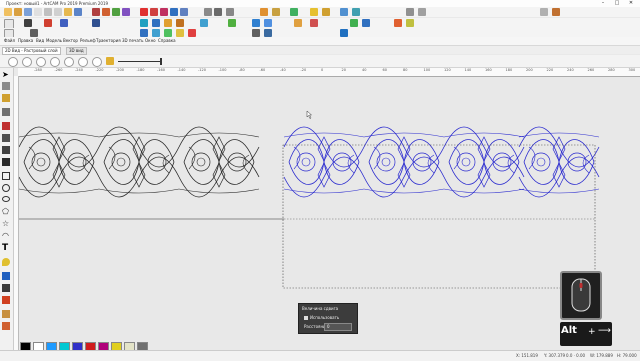  I want to click on measure-icon, so click(34, 33).